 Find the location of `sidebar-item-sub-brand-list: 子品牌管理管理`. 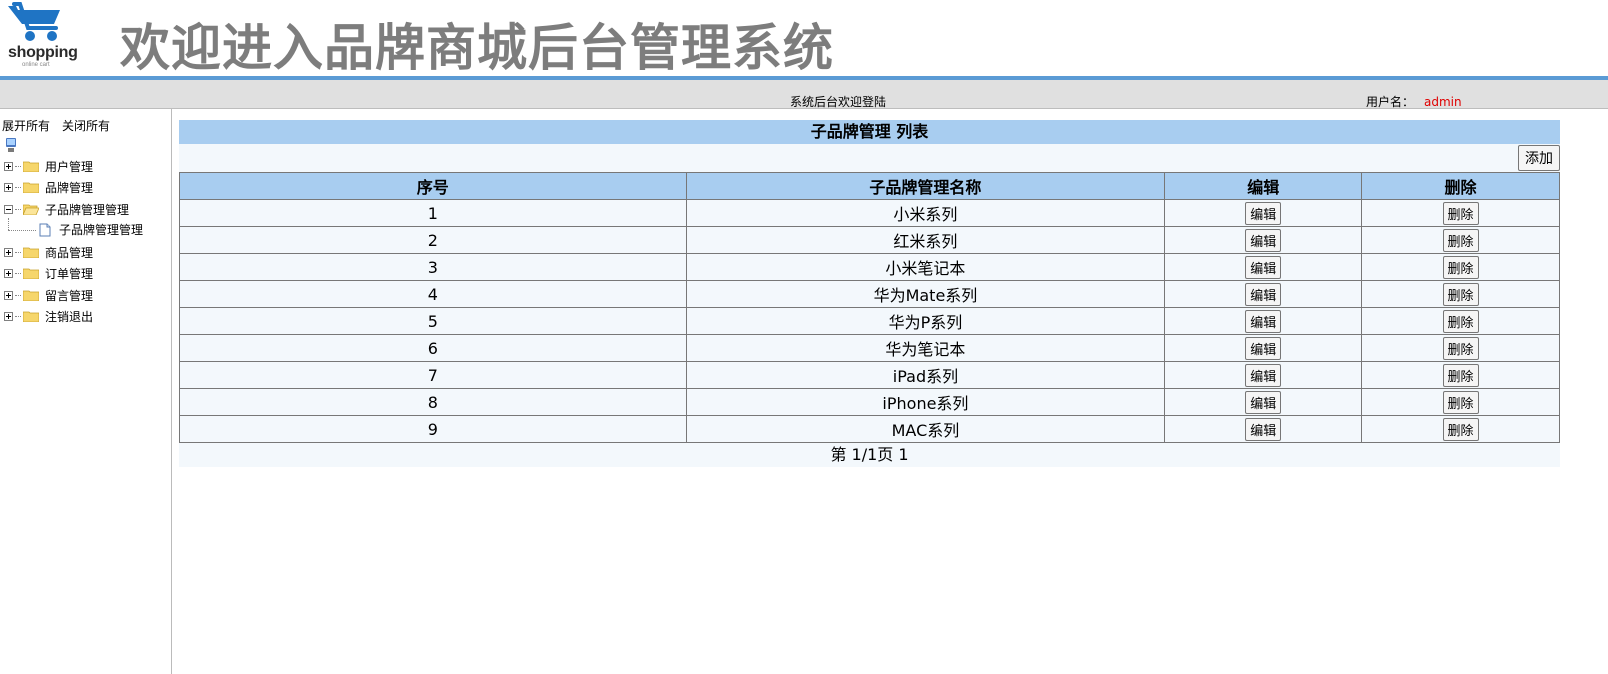

sidebar-item-sub-brand-list: 子品牌管理管理 is located at coordinates (86, 229).